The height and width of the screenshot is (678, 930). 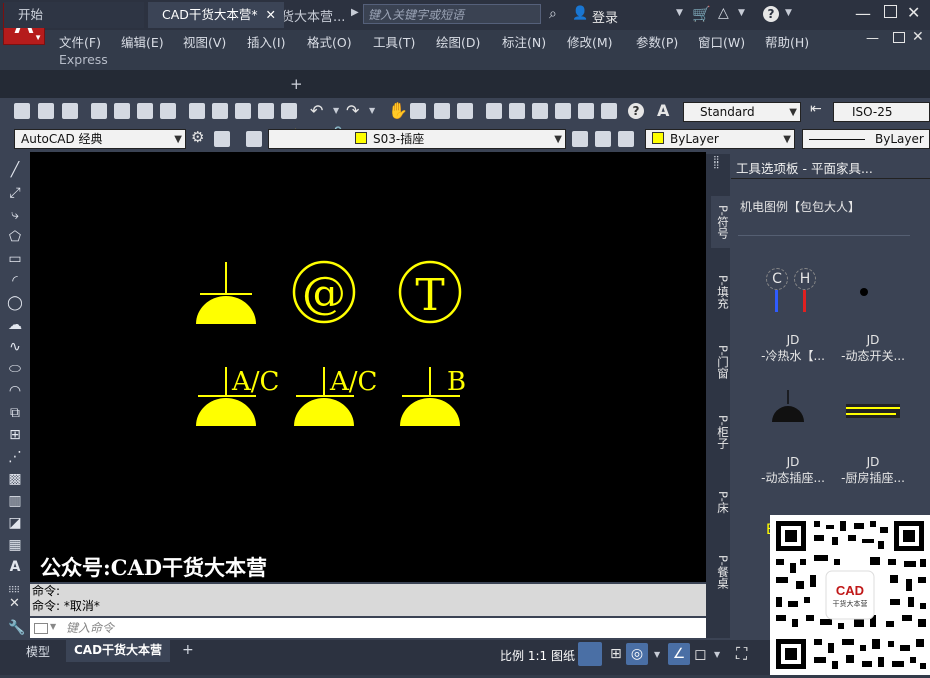 What do you see at coordinates (590, 654) in the screenshot?
I see `grid-toggle-icon` at bounding box center [590, 654].